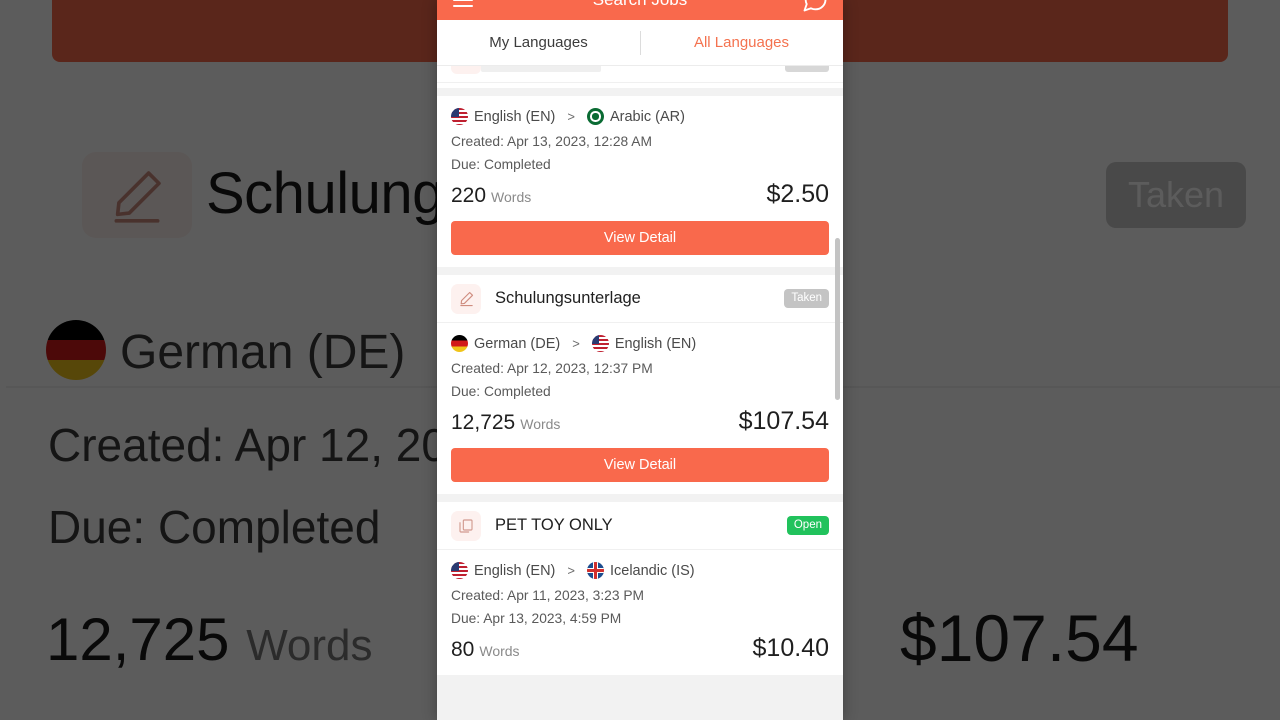 The image size is (1280, 720). Describe the element at coordinates (552, 368) in the screenshot. I see `created-label: Created: Apr 12, 2023, 12:37 PM` at that location.